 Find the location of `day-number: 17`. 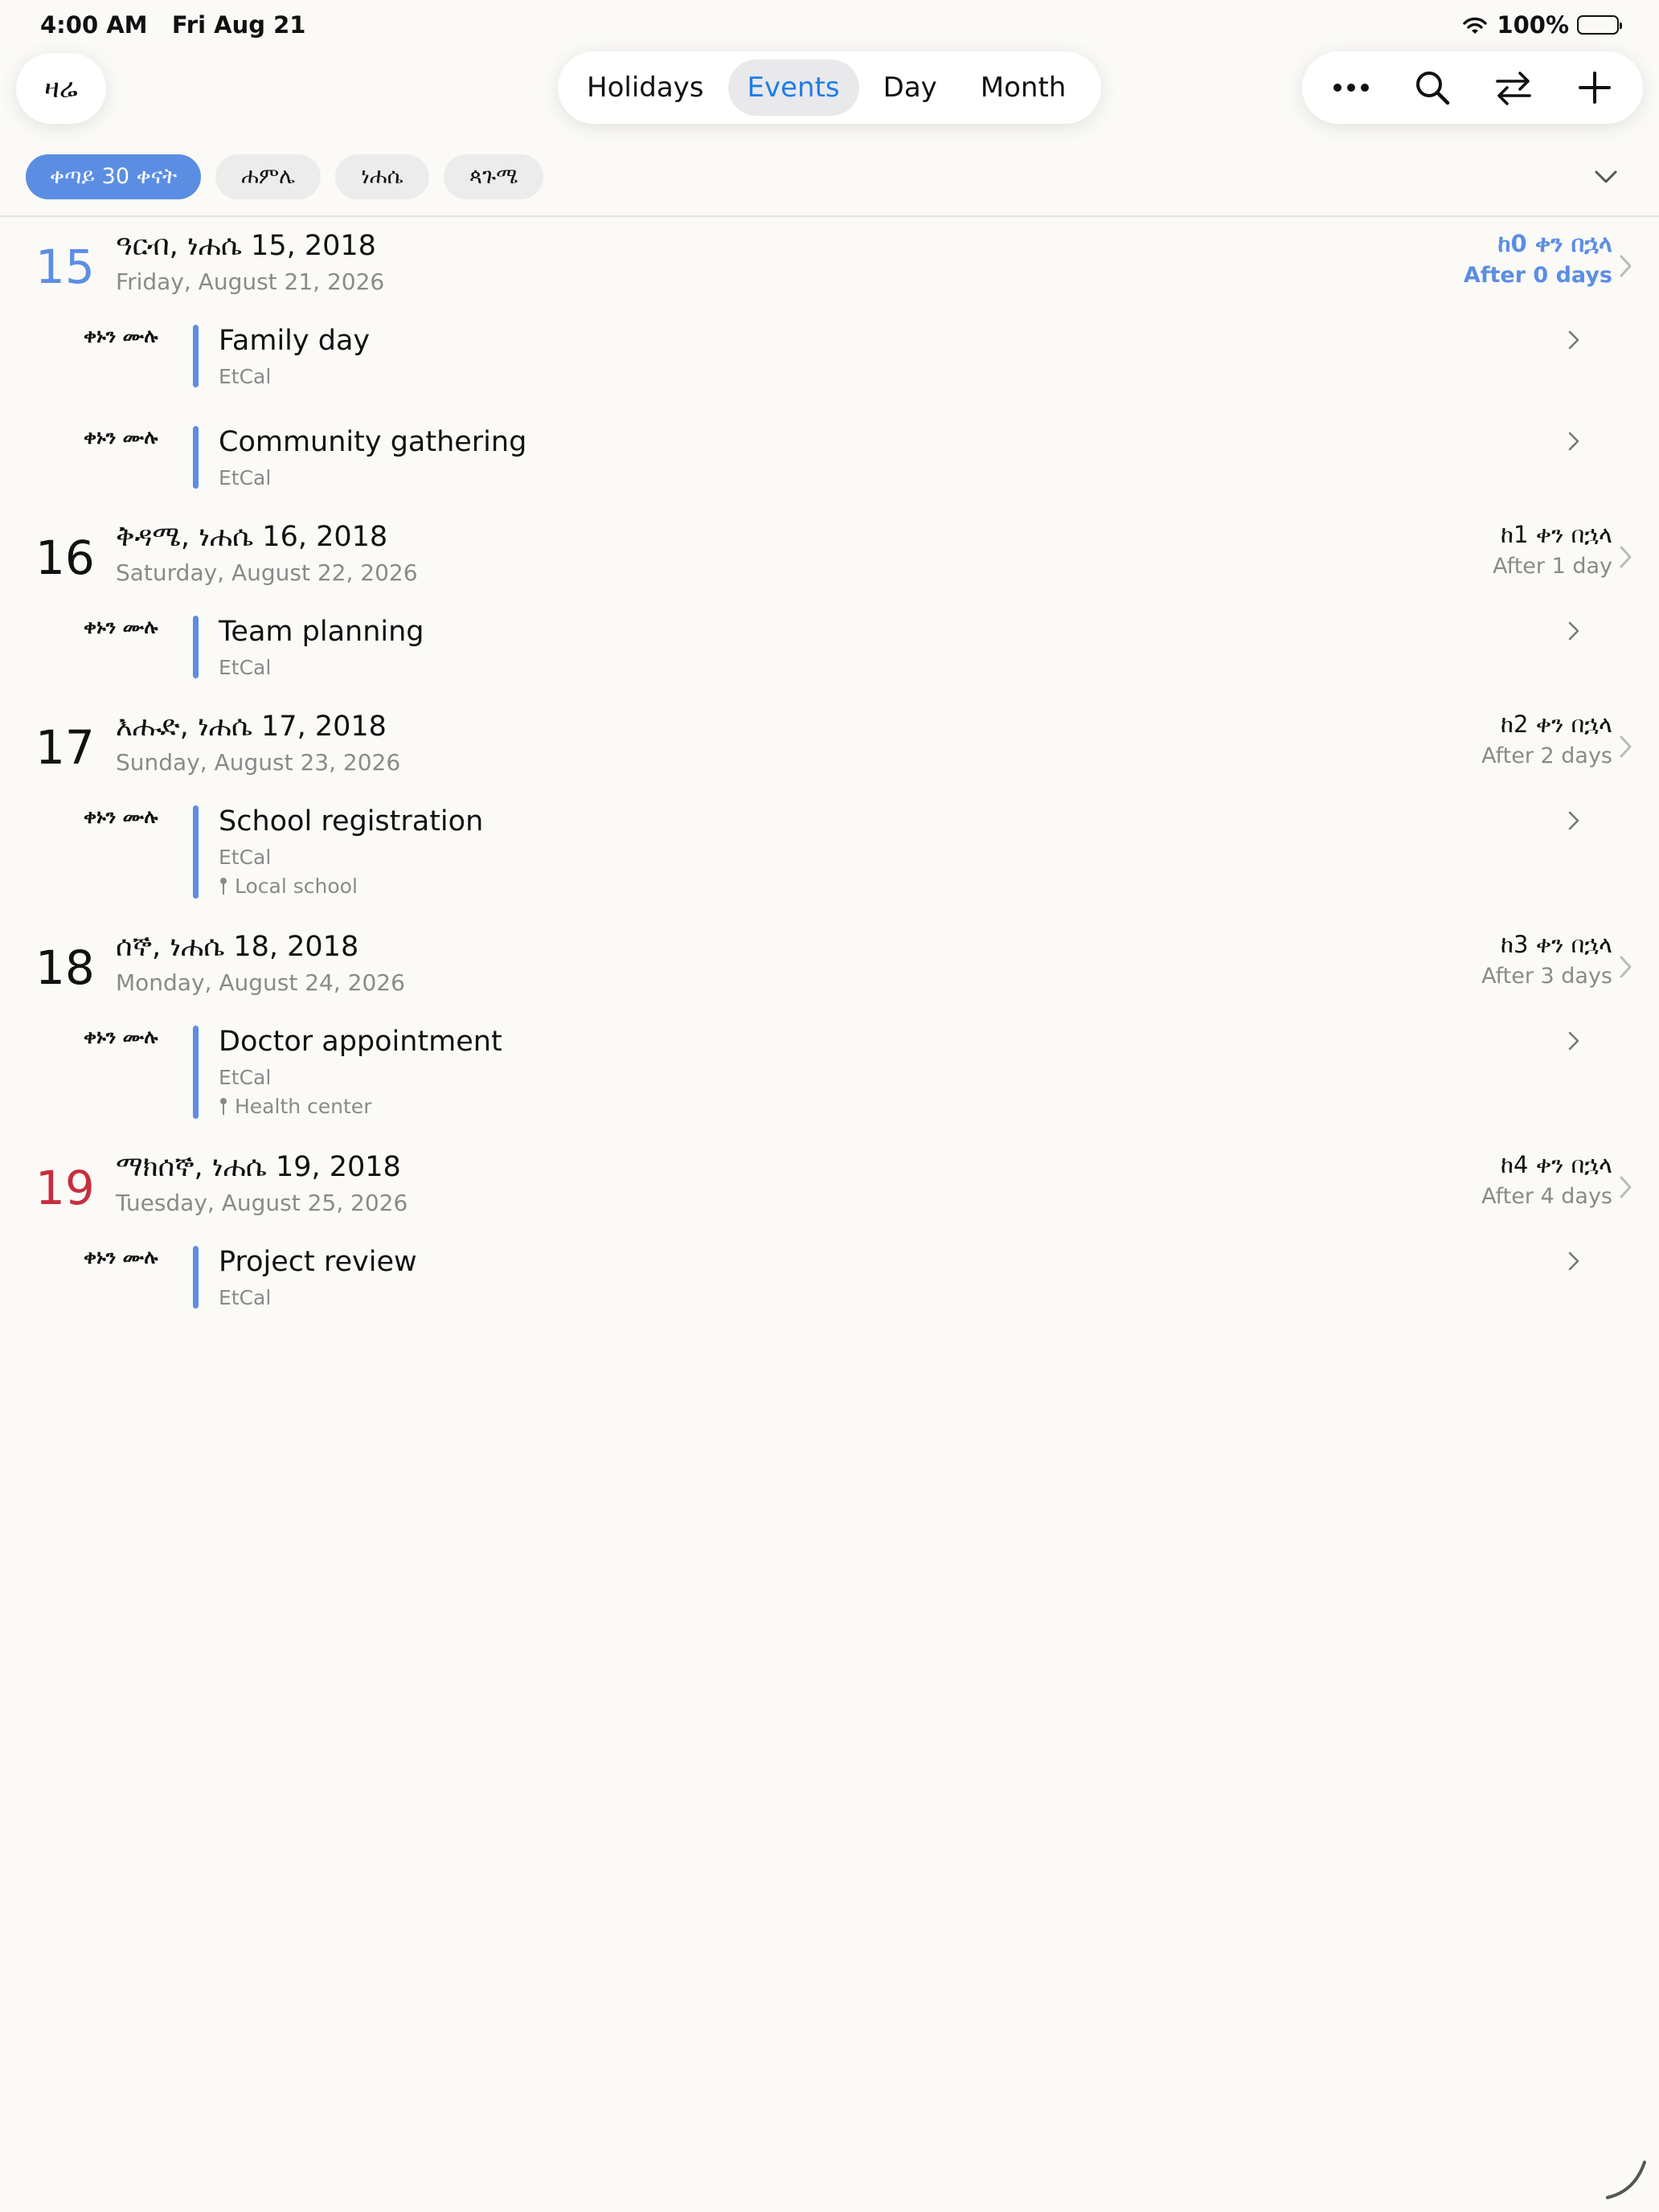

day-number: 17 is located at coordinates (65, 747).